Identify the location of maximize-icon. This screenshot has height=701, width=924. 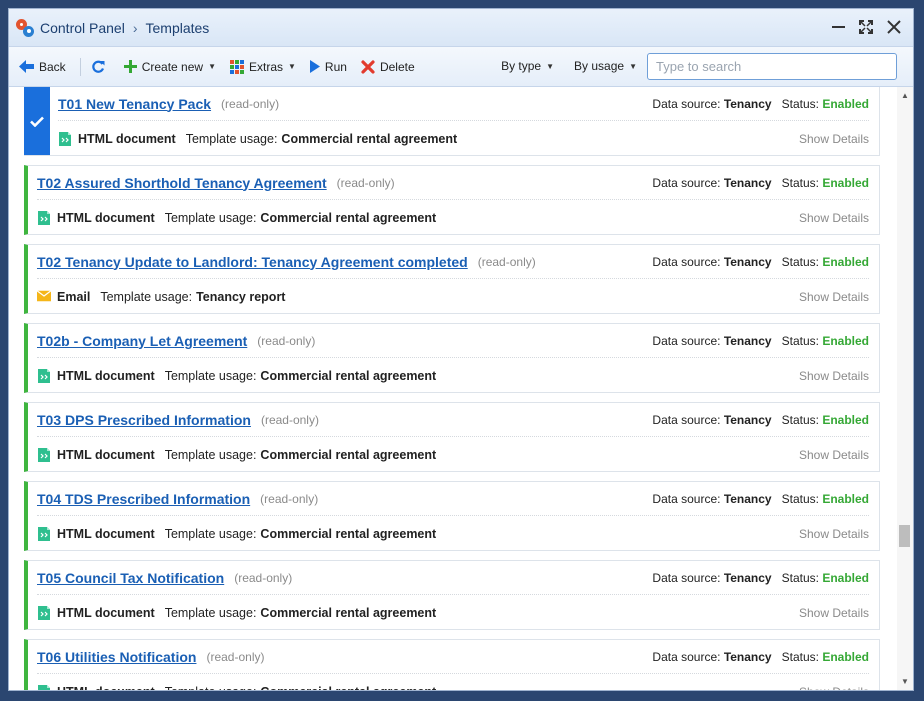
(866, 27).